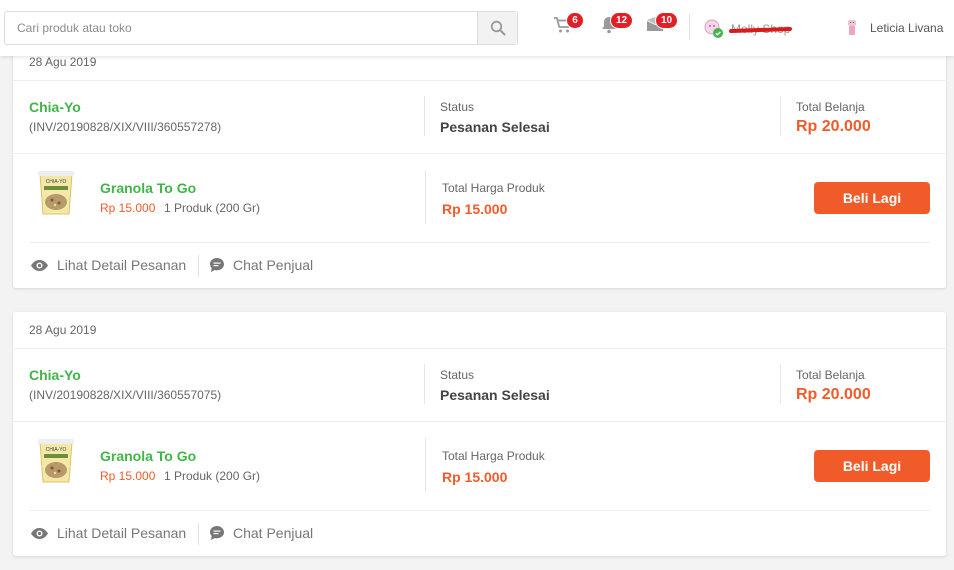 The width and height of the screenshot is (954, 570). I want to click on shop-menu: Molly Shop, so click(746, 29).